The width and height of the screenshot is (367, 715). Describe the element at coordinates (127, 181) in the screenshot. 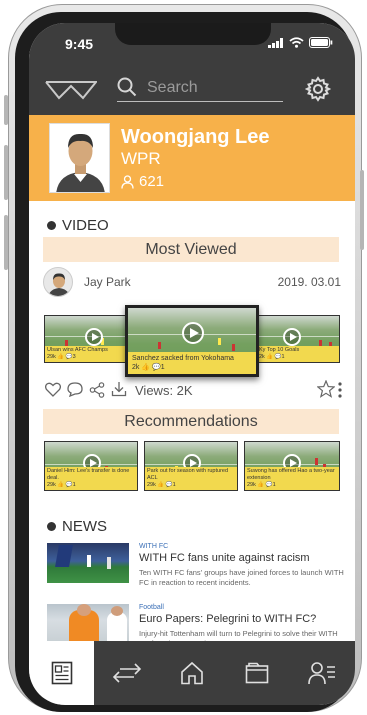

I see `follower-person-icon` at that location.